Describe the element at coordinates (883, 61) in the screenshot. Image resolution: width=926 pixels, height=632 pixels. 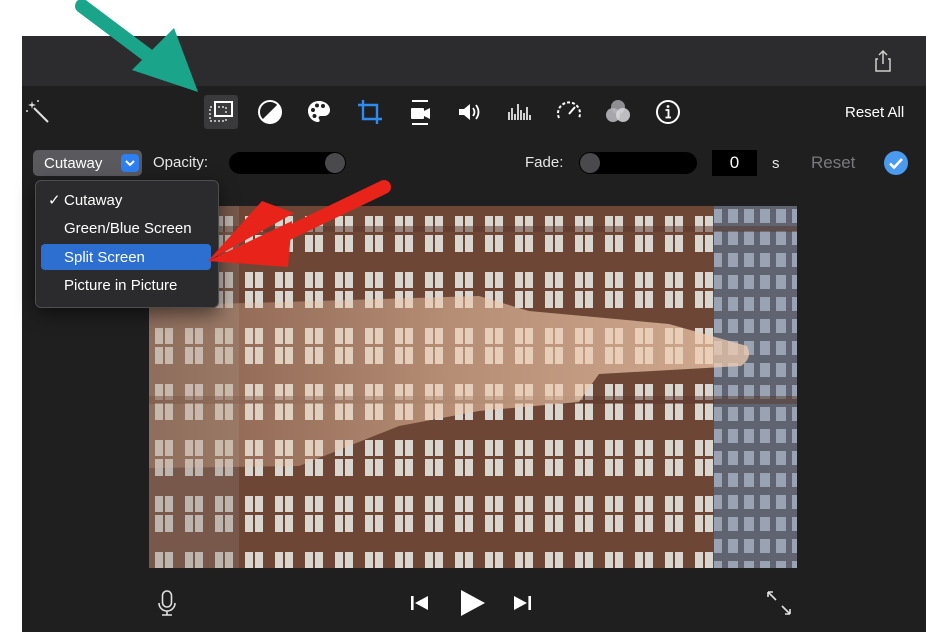
I see `share-icon` at that location.